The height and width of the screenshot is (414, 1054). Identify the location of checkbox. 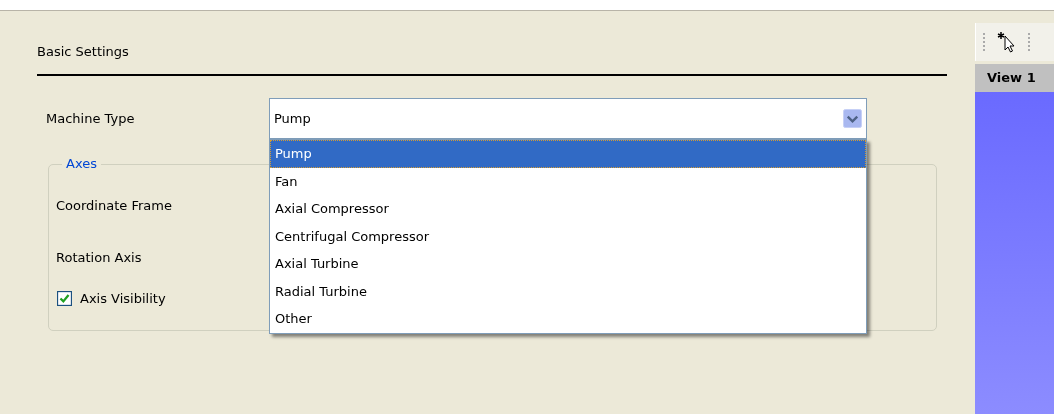
(64, 298).